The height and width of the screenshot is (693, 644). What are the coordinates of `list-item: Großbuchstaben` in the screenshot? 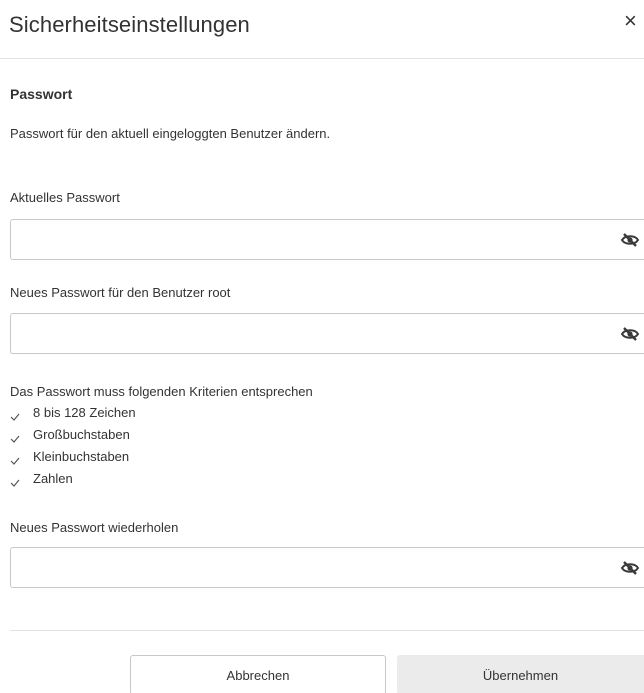 It's located at (73, 437).